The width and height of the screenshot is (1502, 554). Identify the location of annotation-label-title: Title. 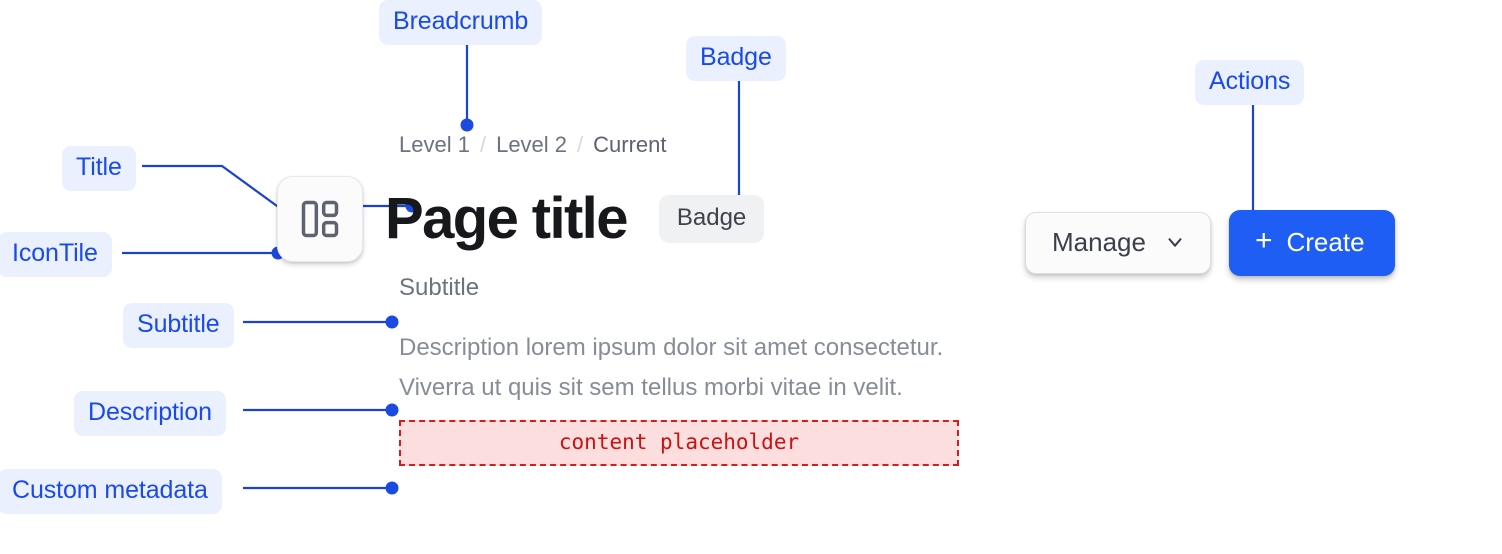
(99, 168).